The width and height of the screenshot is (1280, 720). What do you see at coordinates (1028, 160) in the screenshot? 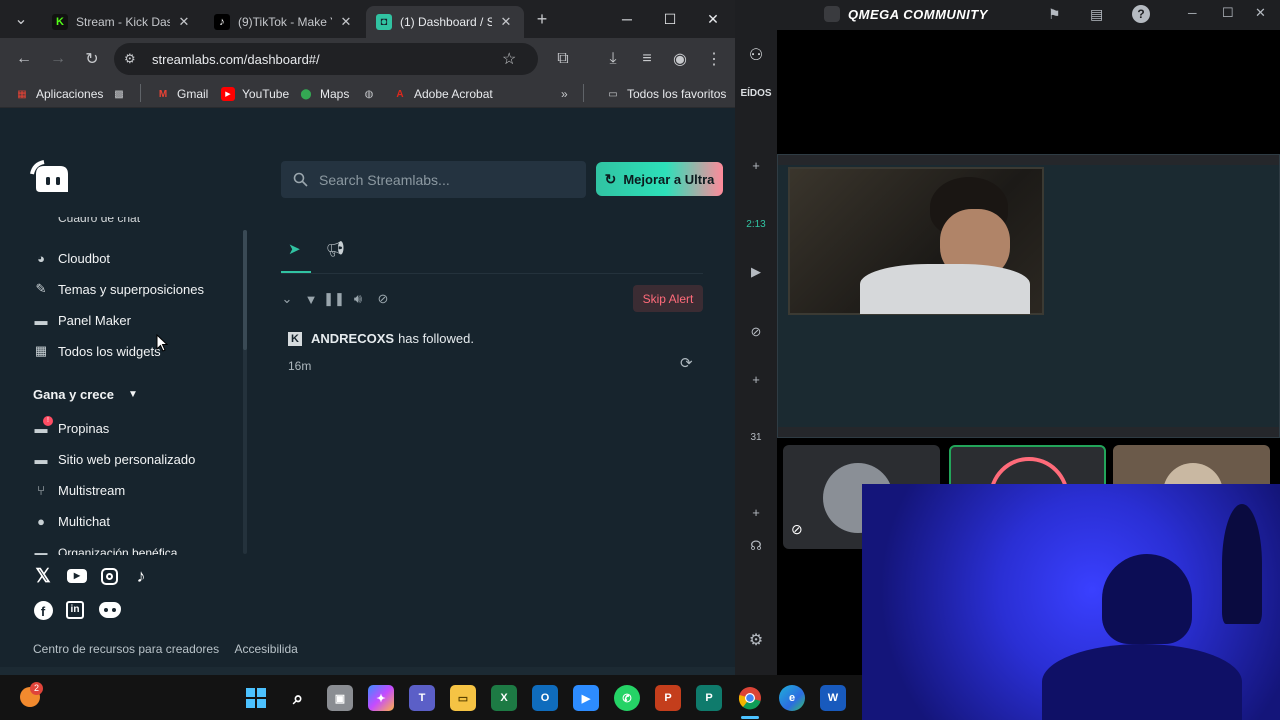
I see `shared-browser-bar` at bounding box center [1028, 160].